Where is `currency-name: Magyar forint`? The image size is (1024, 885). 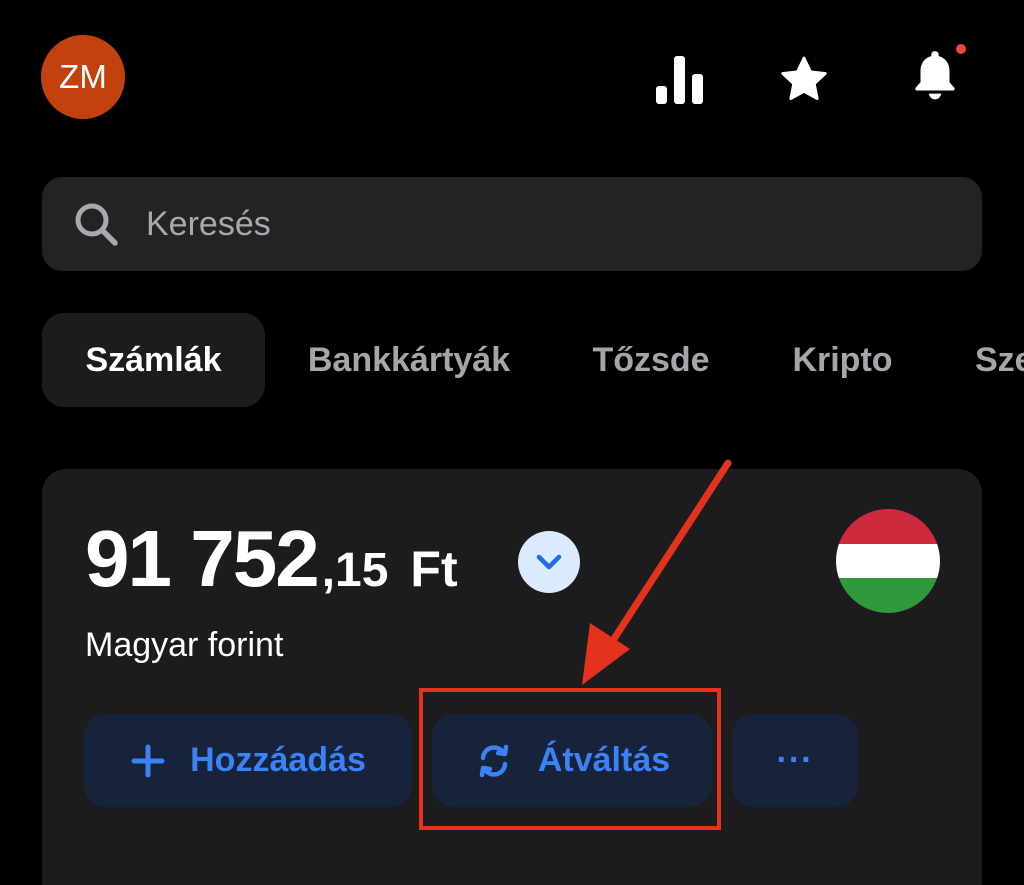 currency-name: Magyar forint is located at coordinates (184, 645).